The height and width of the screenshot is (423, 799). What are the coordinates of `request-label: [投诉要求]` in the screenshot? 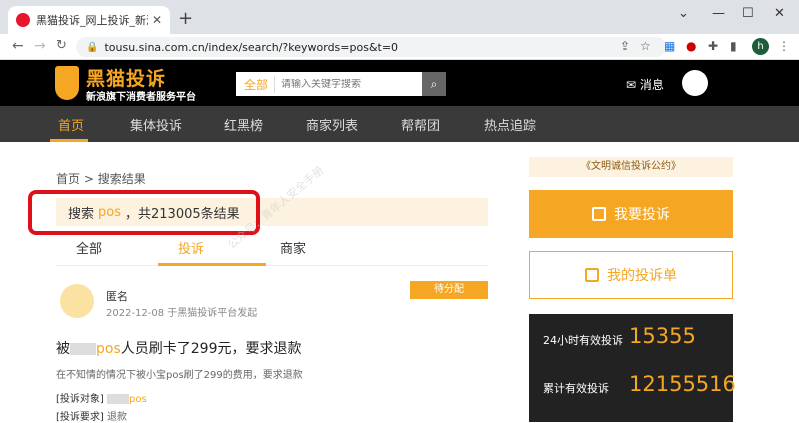 It's located at (80, 417).